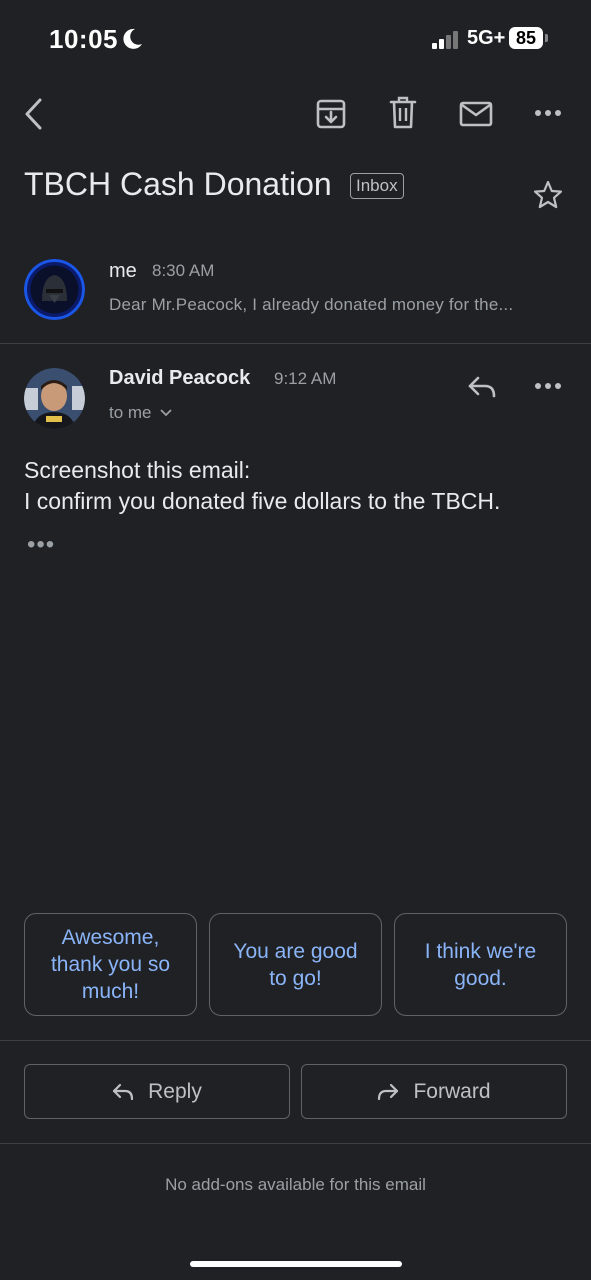  What do you see at coordinates (178, 184) in the screenshot?
I see `email-subject: TBCH Cash Donation` at bounding box center [178, 184].